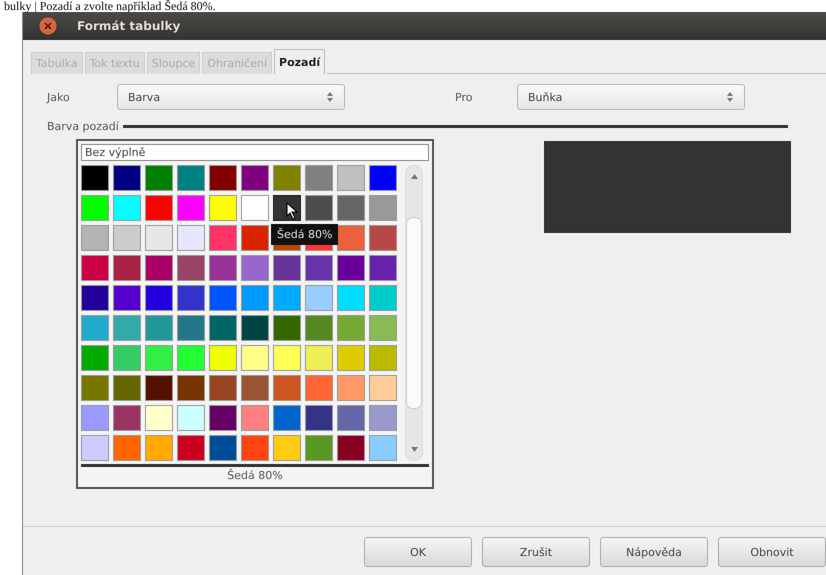 The height and width of the screenshot is (575, 826). I want to click on close-icon, so click(48, 26).